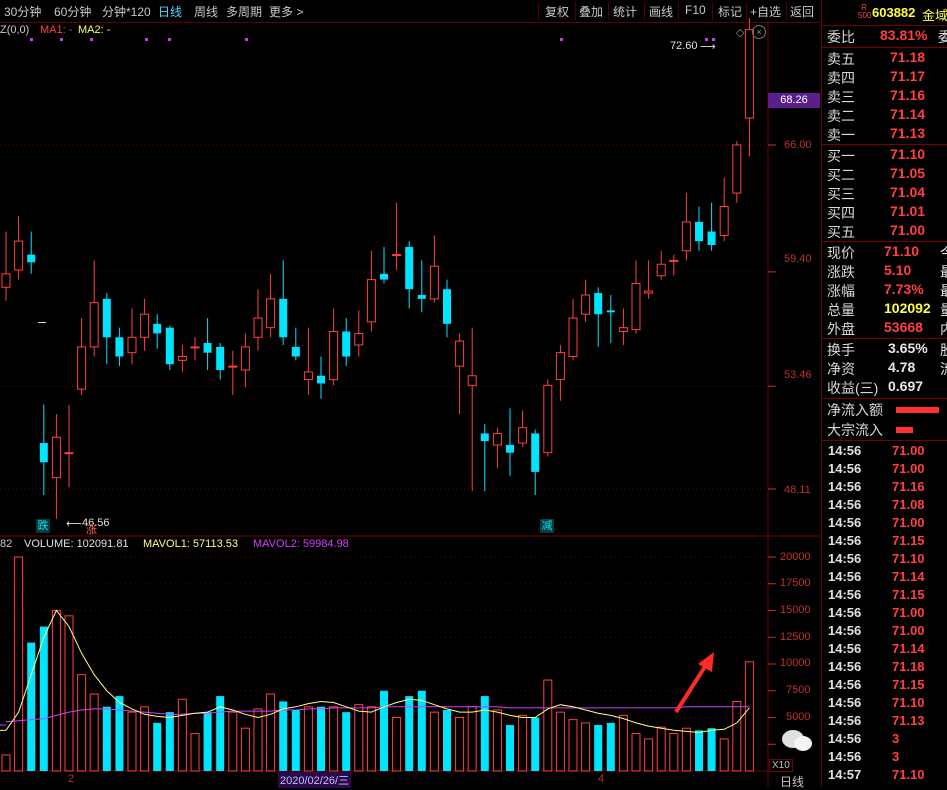  I want to click on bid-label: 买三, so click(841, 194).